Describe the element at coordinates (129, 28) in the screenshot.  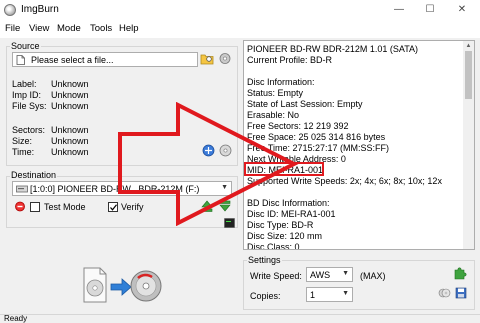
I see `menu-help: Help` at that location.